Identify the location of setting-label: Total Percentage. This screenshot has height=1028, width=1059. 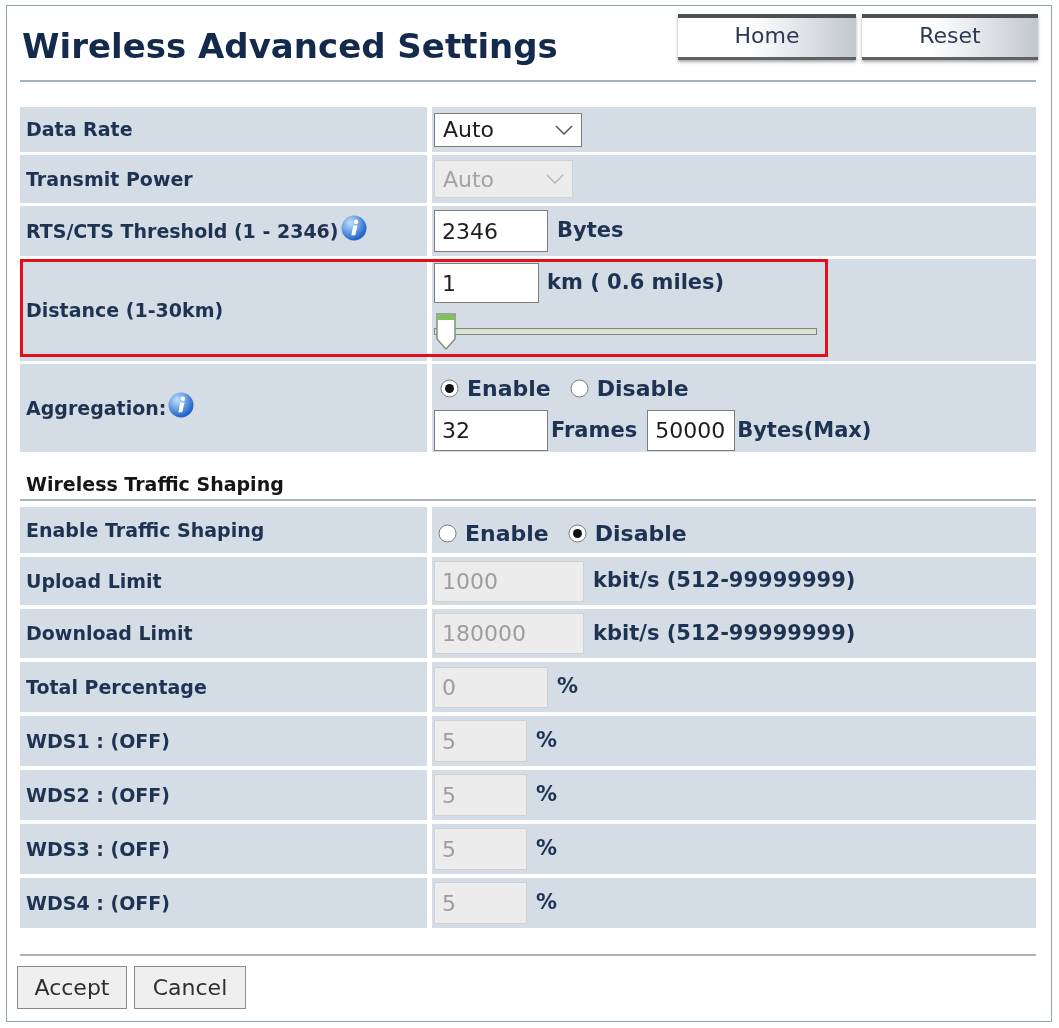
(116, 687).